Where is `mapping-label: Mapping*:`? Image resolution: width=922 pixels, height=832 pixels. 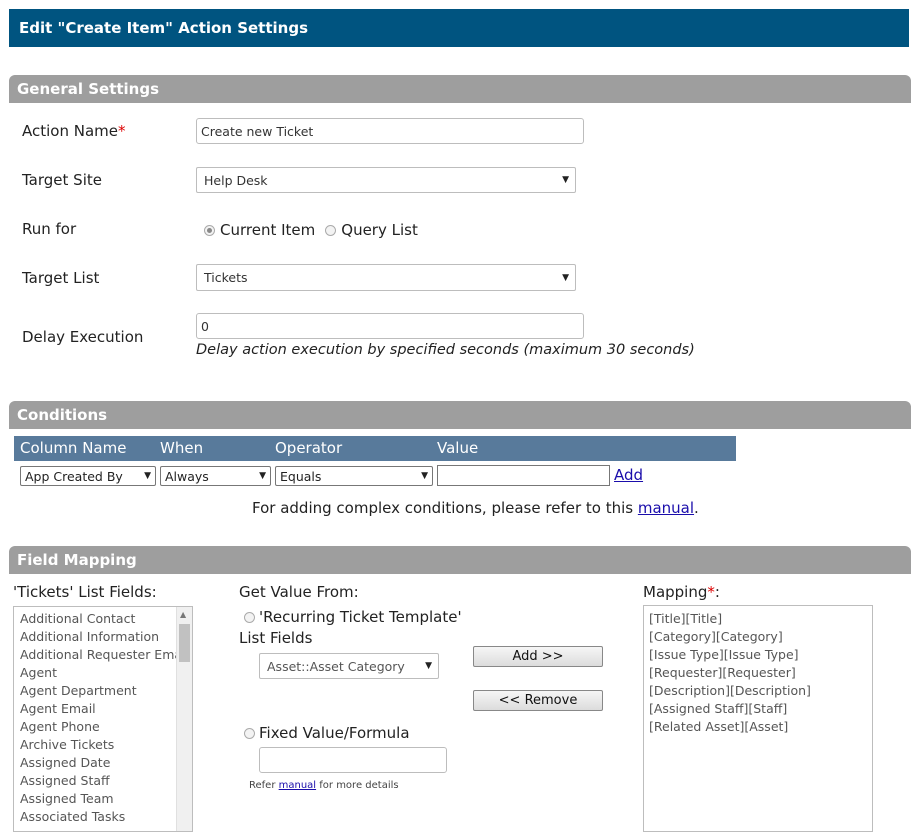 mapping-label: Mapping*: is located at coordinates (681, 592).